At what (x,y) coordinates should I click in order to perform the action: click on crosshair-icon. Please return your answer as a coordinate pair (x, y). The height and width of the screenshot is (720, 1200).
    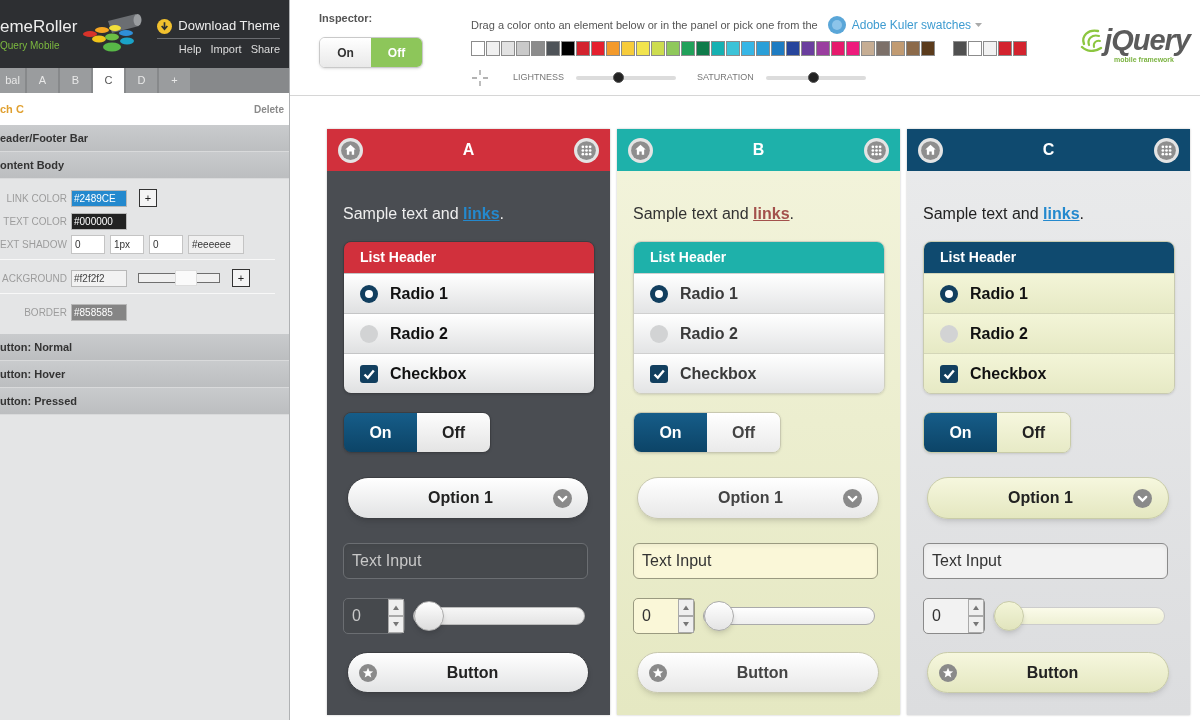
    Looking at the image, I should click on (480, 78).